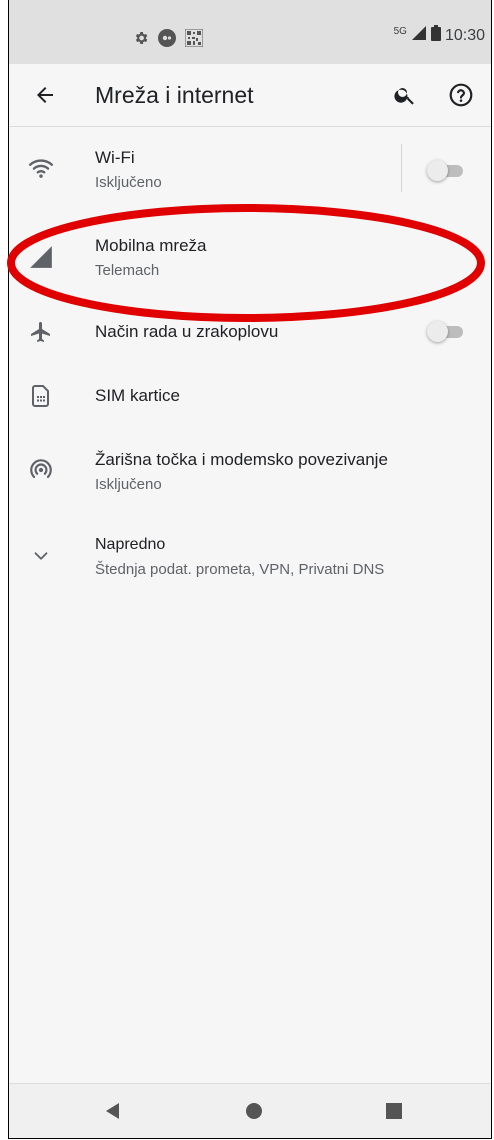  I want to click on clock: 10:30, so click(464, 35).